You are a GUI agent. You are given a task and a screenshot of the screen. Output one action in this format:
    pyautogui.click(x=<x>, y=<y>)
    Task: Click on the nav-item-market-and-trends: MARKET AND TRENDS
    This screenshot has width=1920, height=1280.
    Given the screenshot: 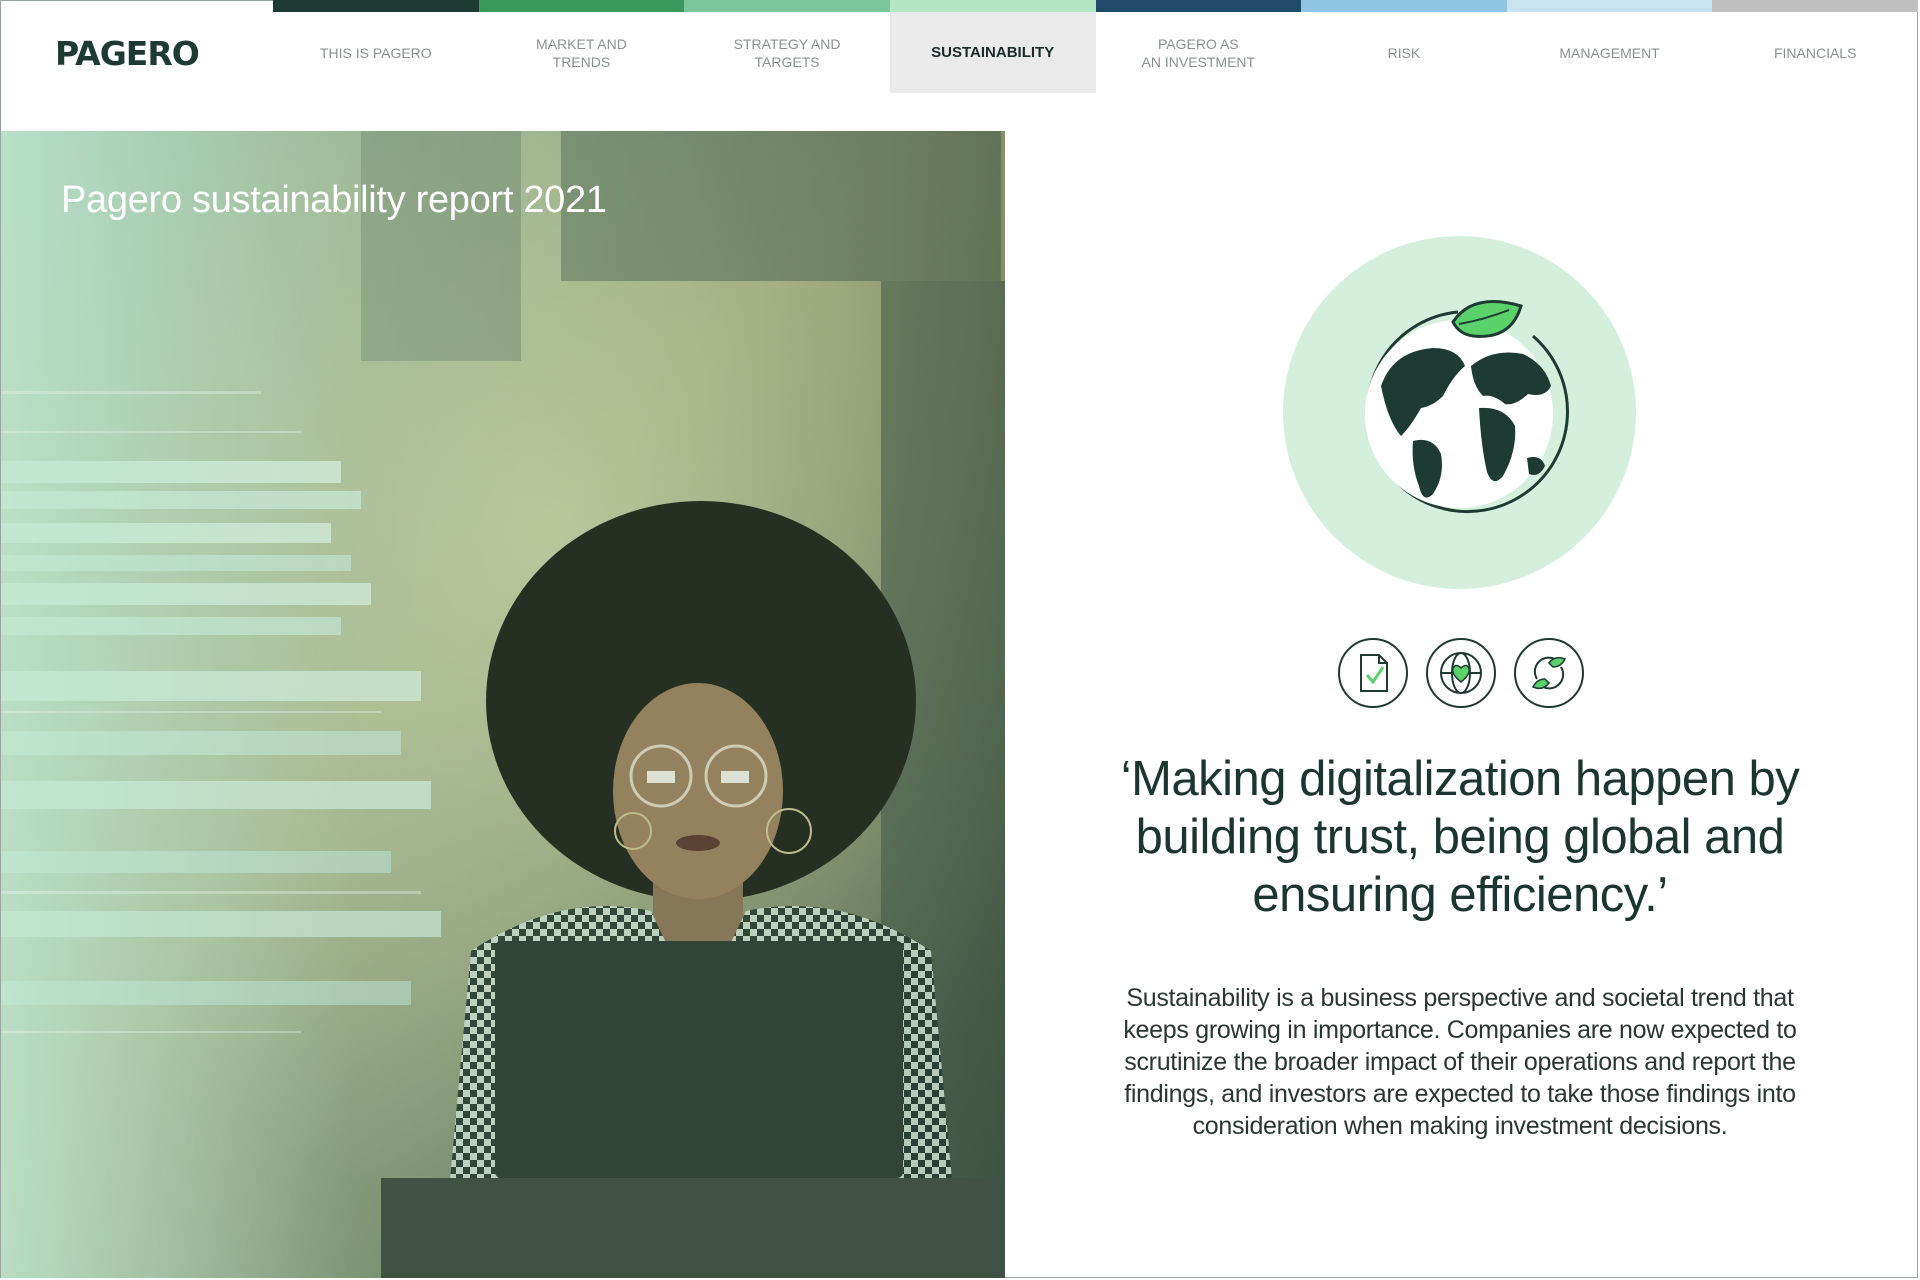 What is the action you would take?
    pyautogui.click(x=581, y=46)
    